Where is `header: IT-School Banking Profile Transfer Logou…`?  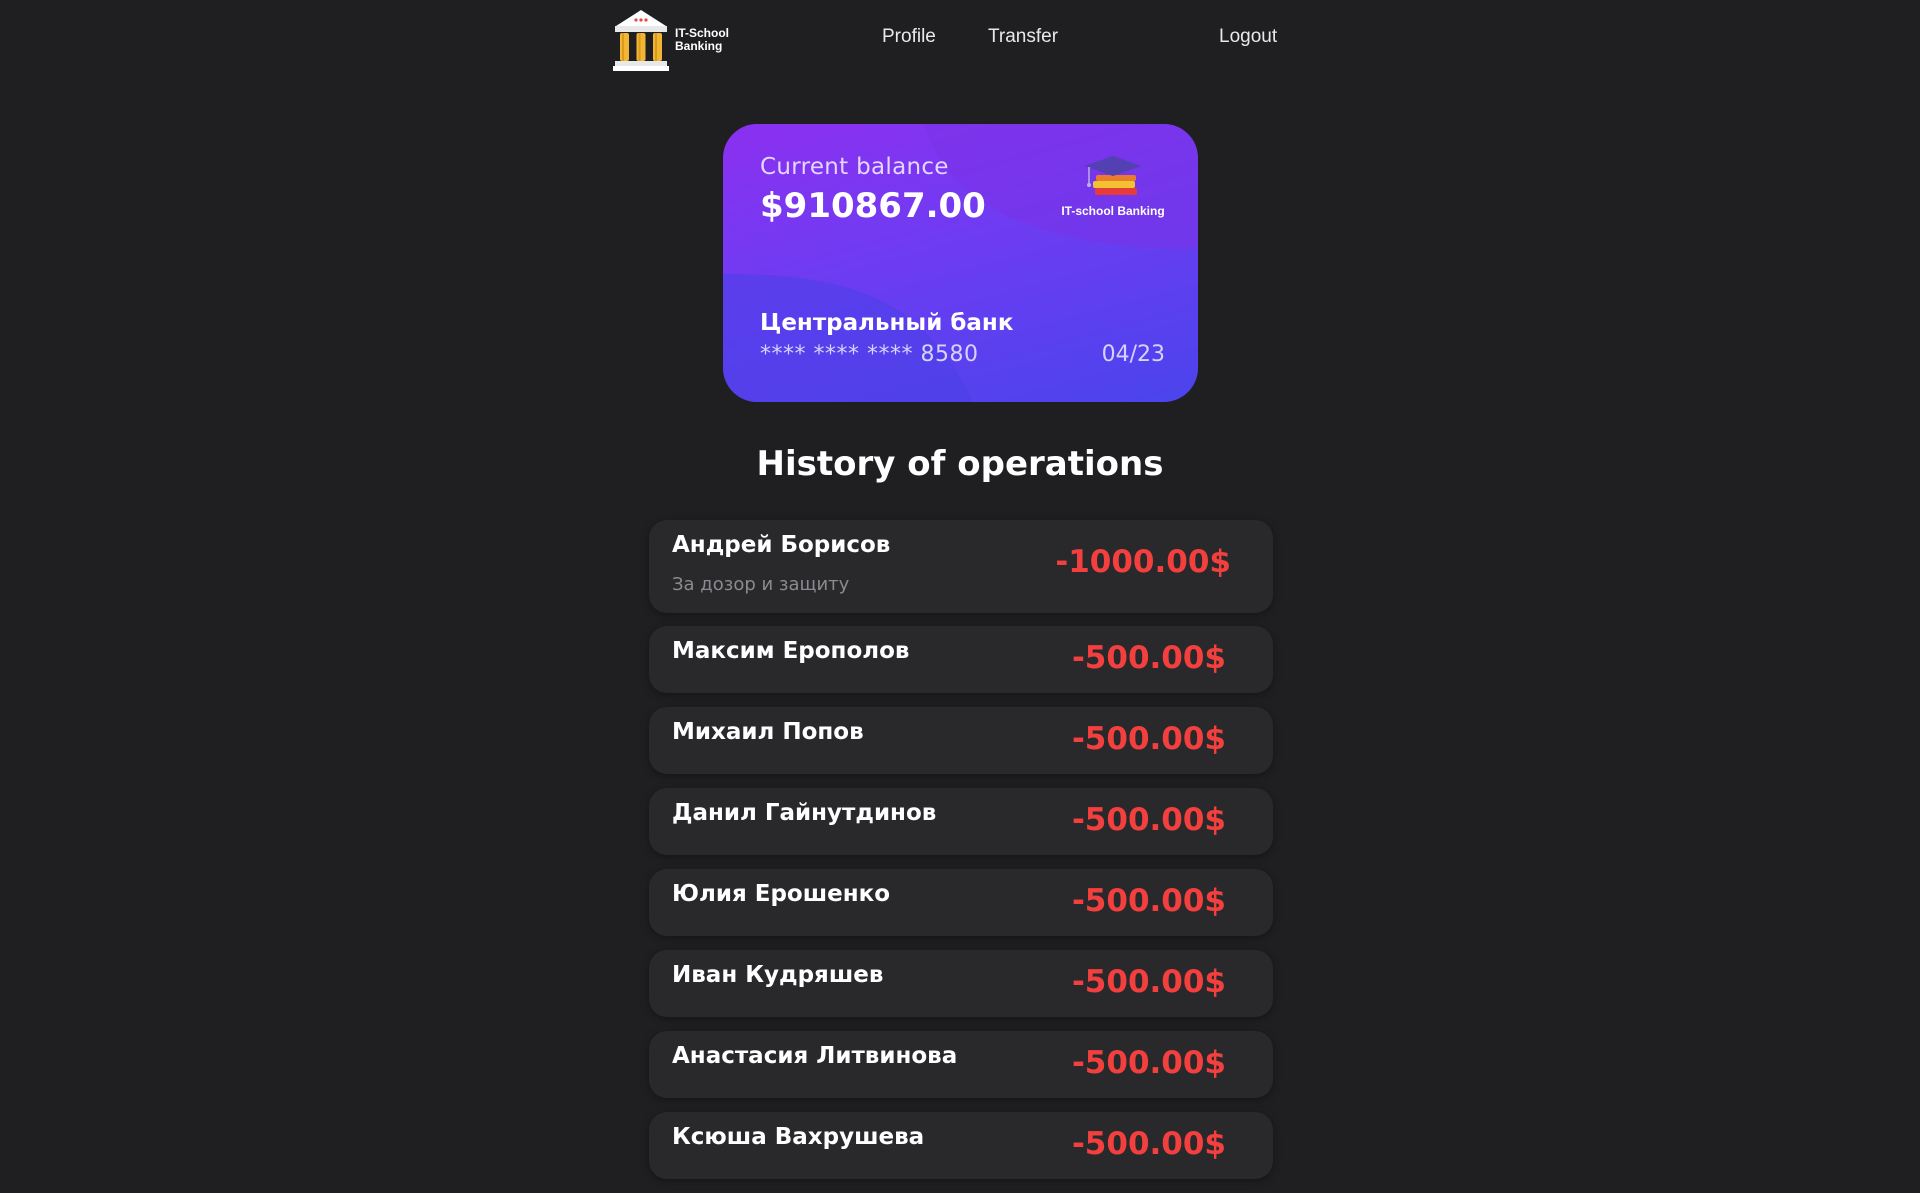 header: IT-School Banking Profile Transfer Logou… is located at coordinates (960, 41).